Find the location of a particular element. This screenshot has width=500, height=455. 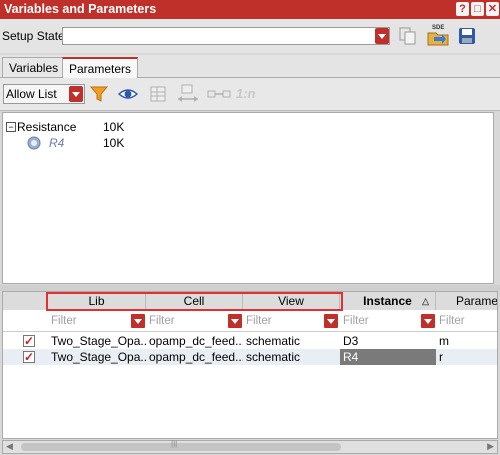

show-eye-icon is located at coordinates (128, 94).